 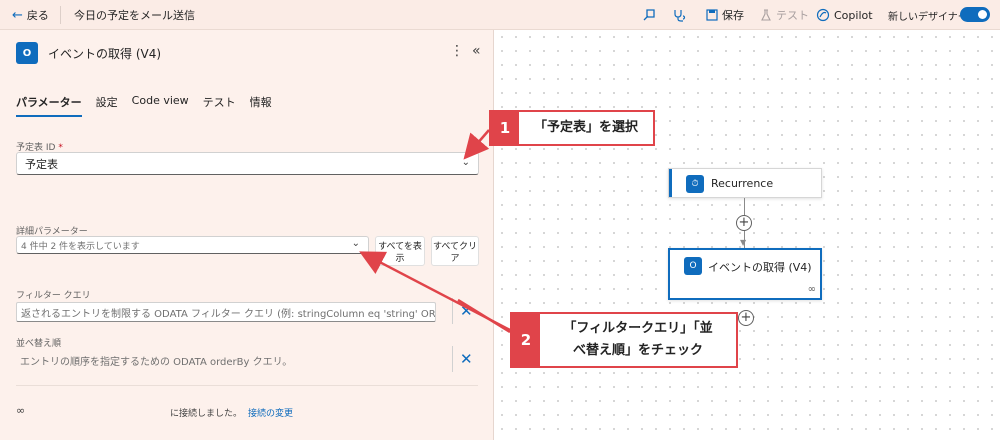 What do you see at coordinates (476, 144) in the screenshot?
I see `callout-1-arrow` at bounding box center [476, 144].